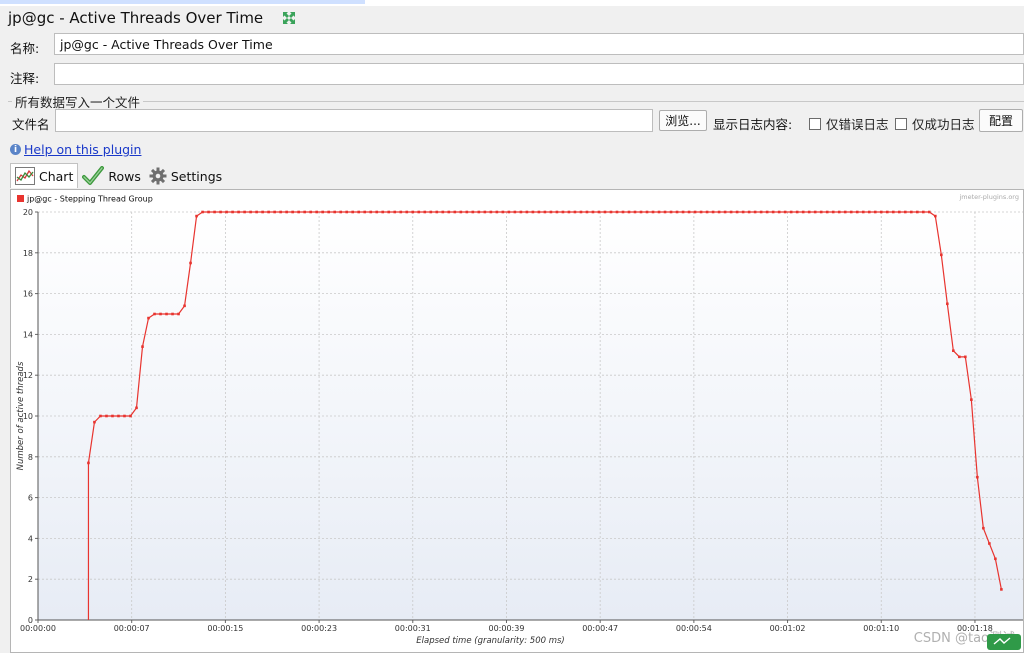 The height and width of the screenshot is (653, 1024). What do you see at coordinates (196, 176) in the screenshot?
I see `tab-settings-label: Settings` at bounding box center [196, 176].